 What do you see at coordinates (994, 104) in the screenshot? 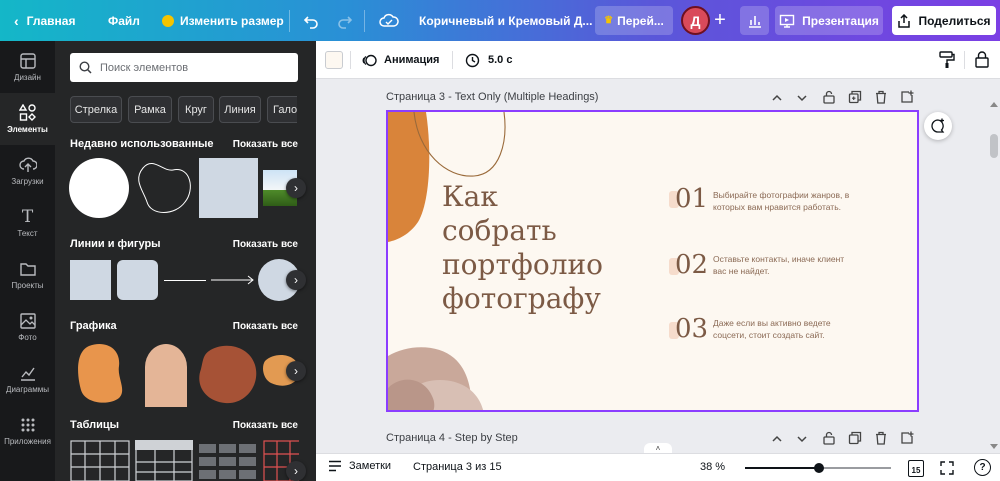
I see `scroll-up-arrow` at bounding box center [994, 104].